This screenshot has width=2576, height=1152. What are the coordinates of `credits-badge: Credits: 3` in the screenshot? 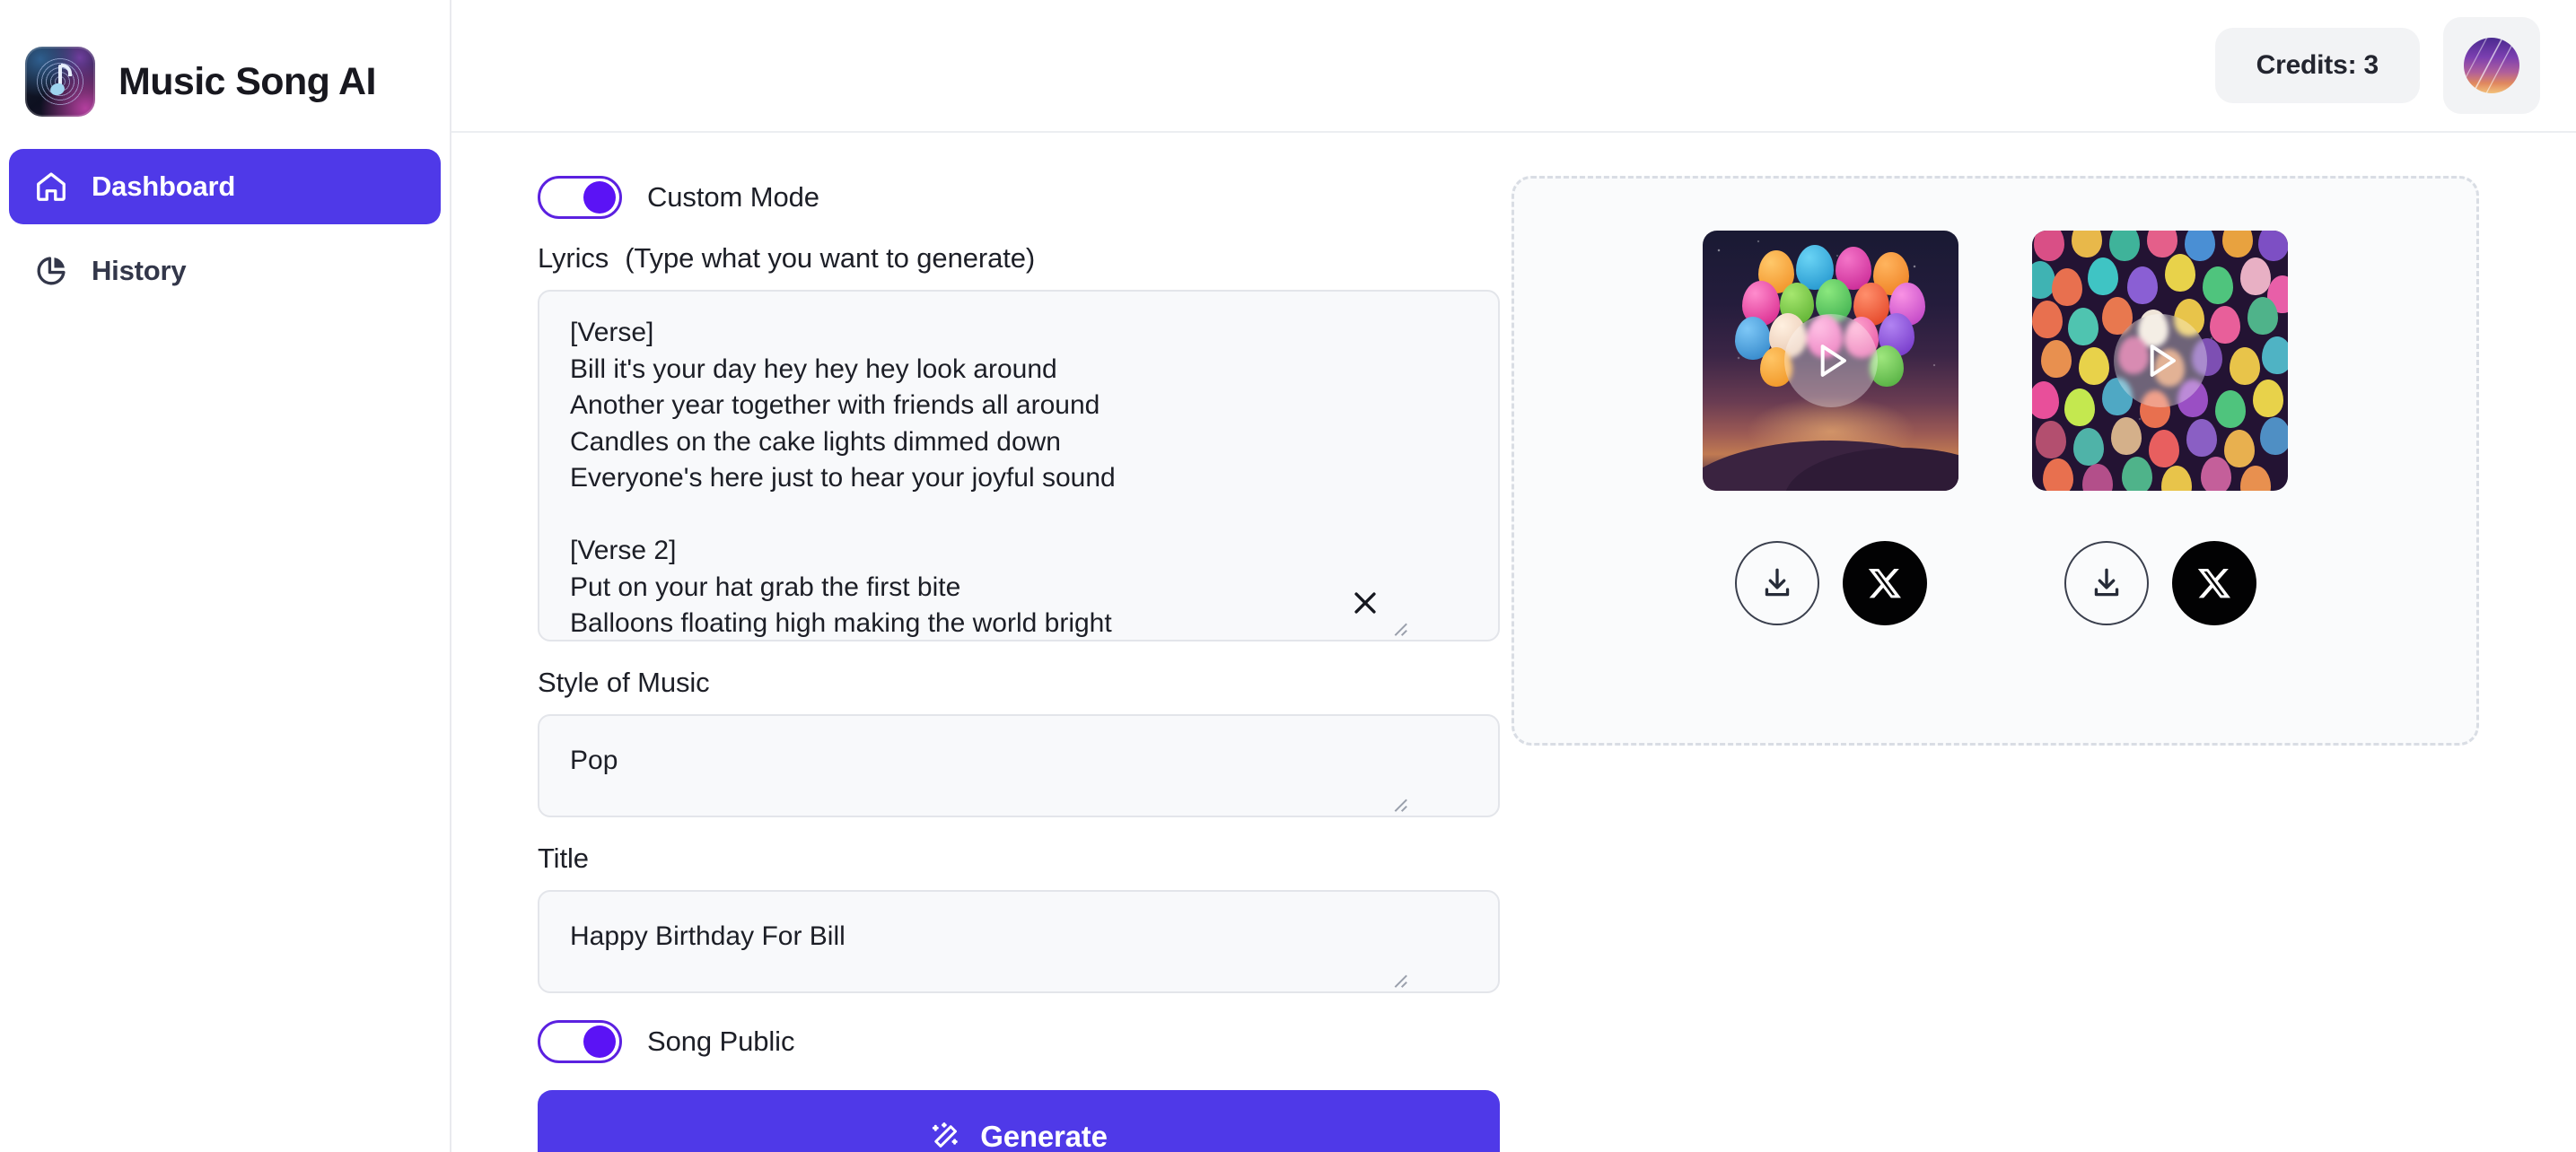 It's located at (2317, 65).